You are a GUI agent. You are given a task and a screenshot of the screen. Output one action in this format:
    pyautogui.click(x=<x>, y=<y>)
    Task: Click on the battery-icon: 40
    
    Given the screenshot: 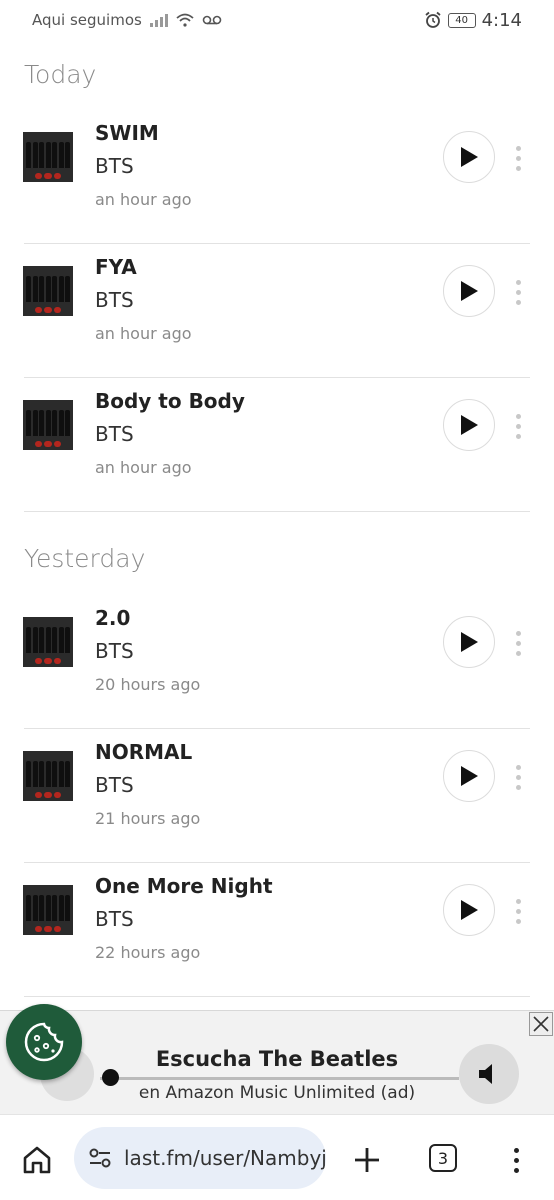 What is the action you would take?
    pyautogui.click(x=461, y=20)
    